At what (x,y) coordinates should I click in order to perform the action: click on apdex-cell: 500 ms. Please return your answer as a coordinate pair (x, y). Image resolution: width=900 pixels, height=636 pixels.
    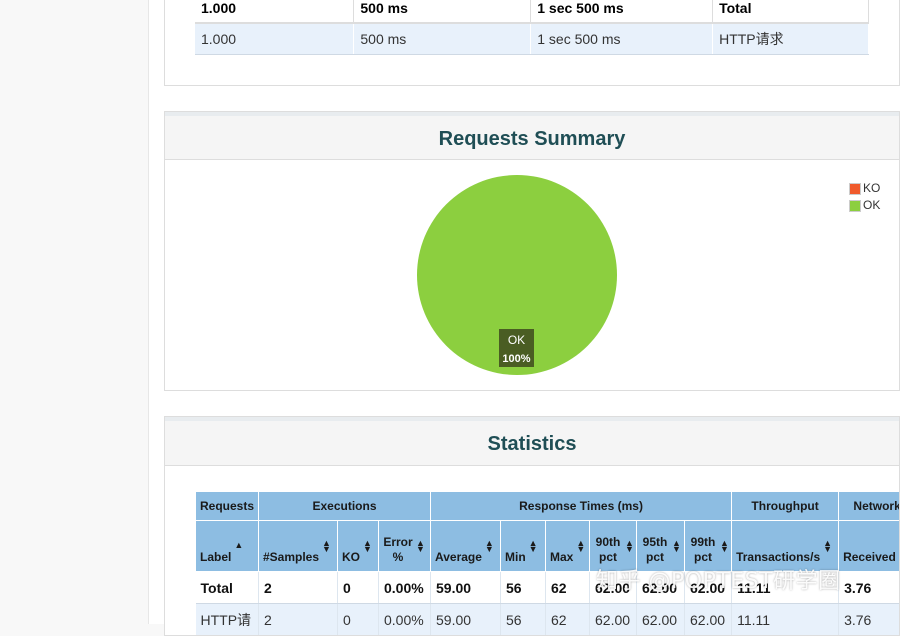
    Looking at the image, I should click on (442, 39).